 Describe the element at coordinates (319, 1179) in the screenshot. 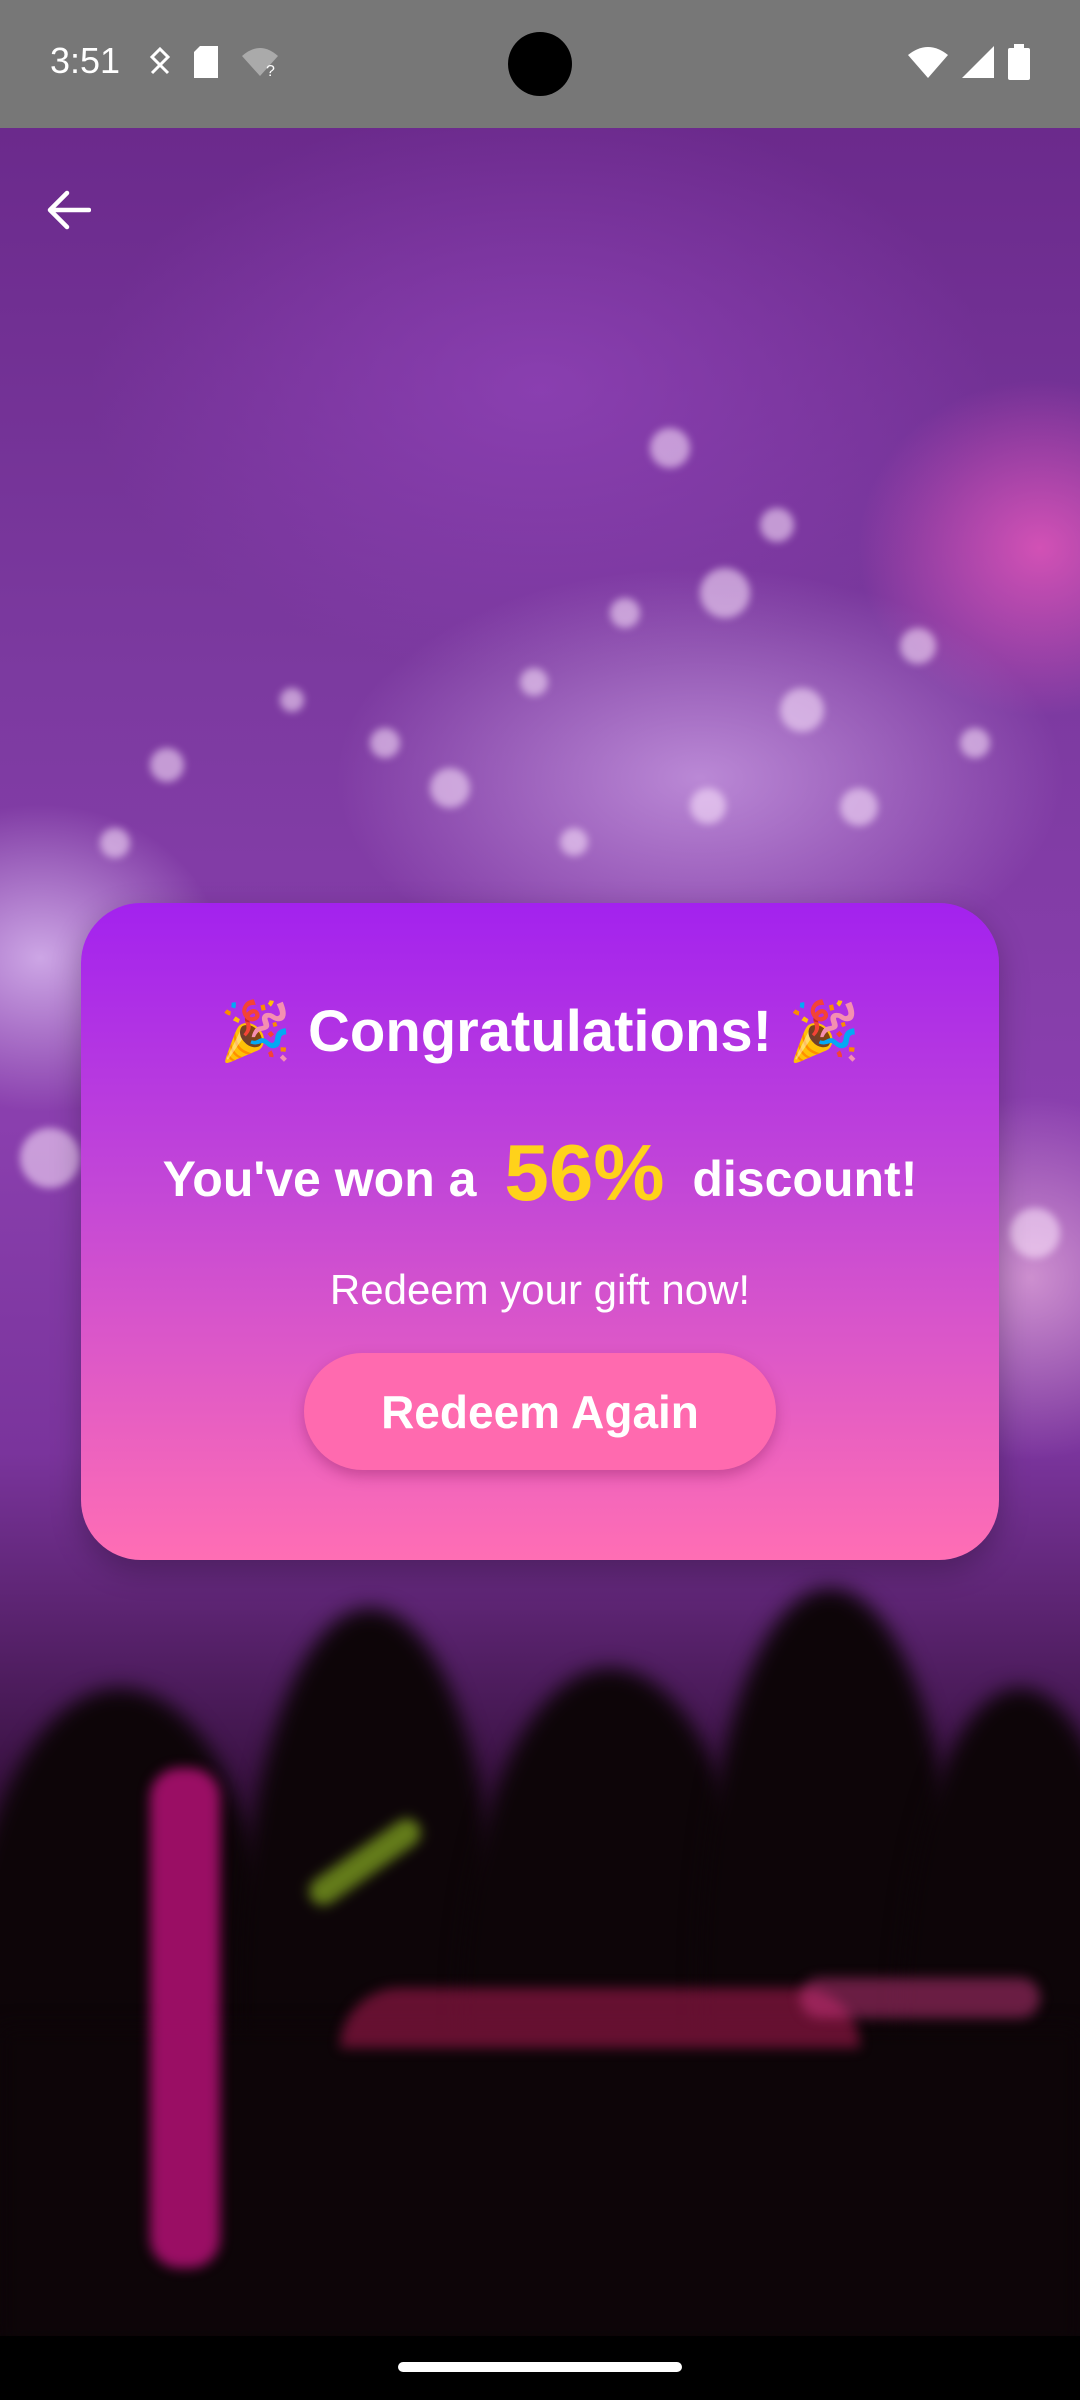

I see `discount-prefix: You've won a` at that location.